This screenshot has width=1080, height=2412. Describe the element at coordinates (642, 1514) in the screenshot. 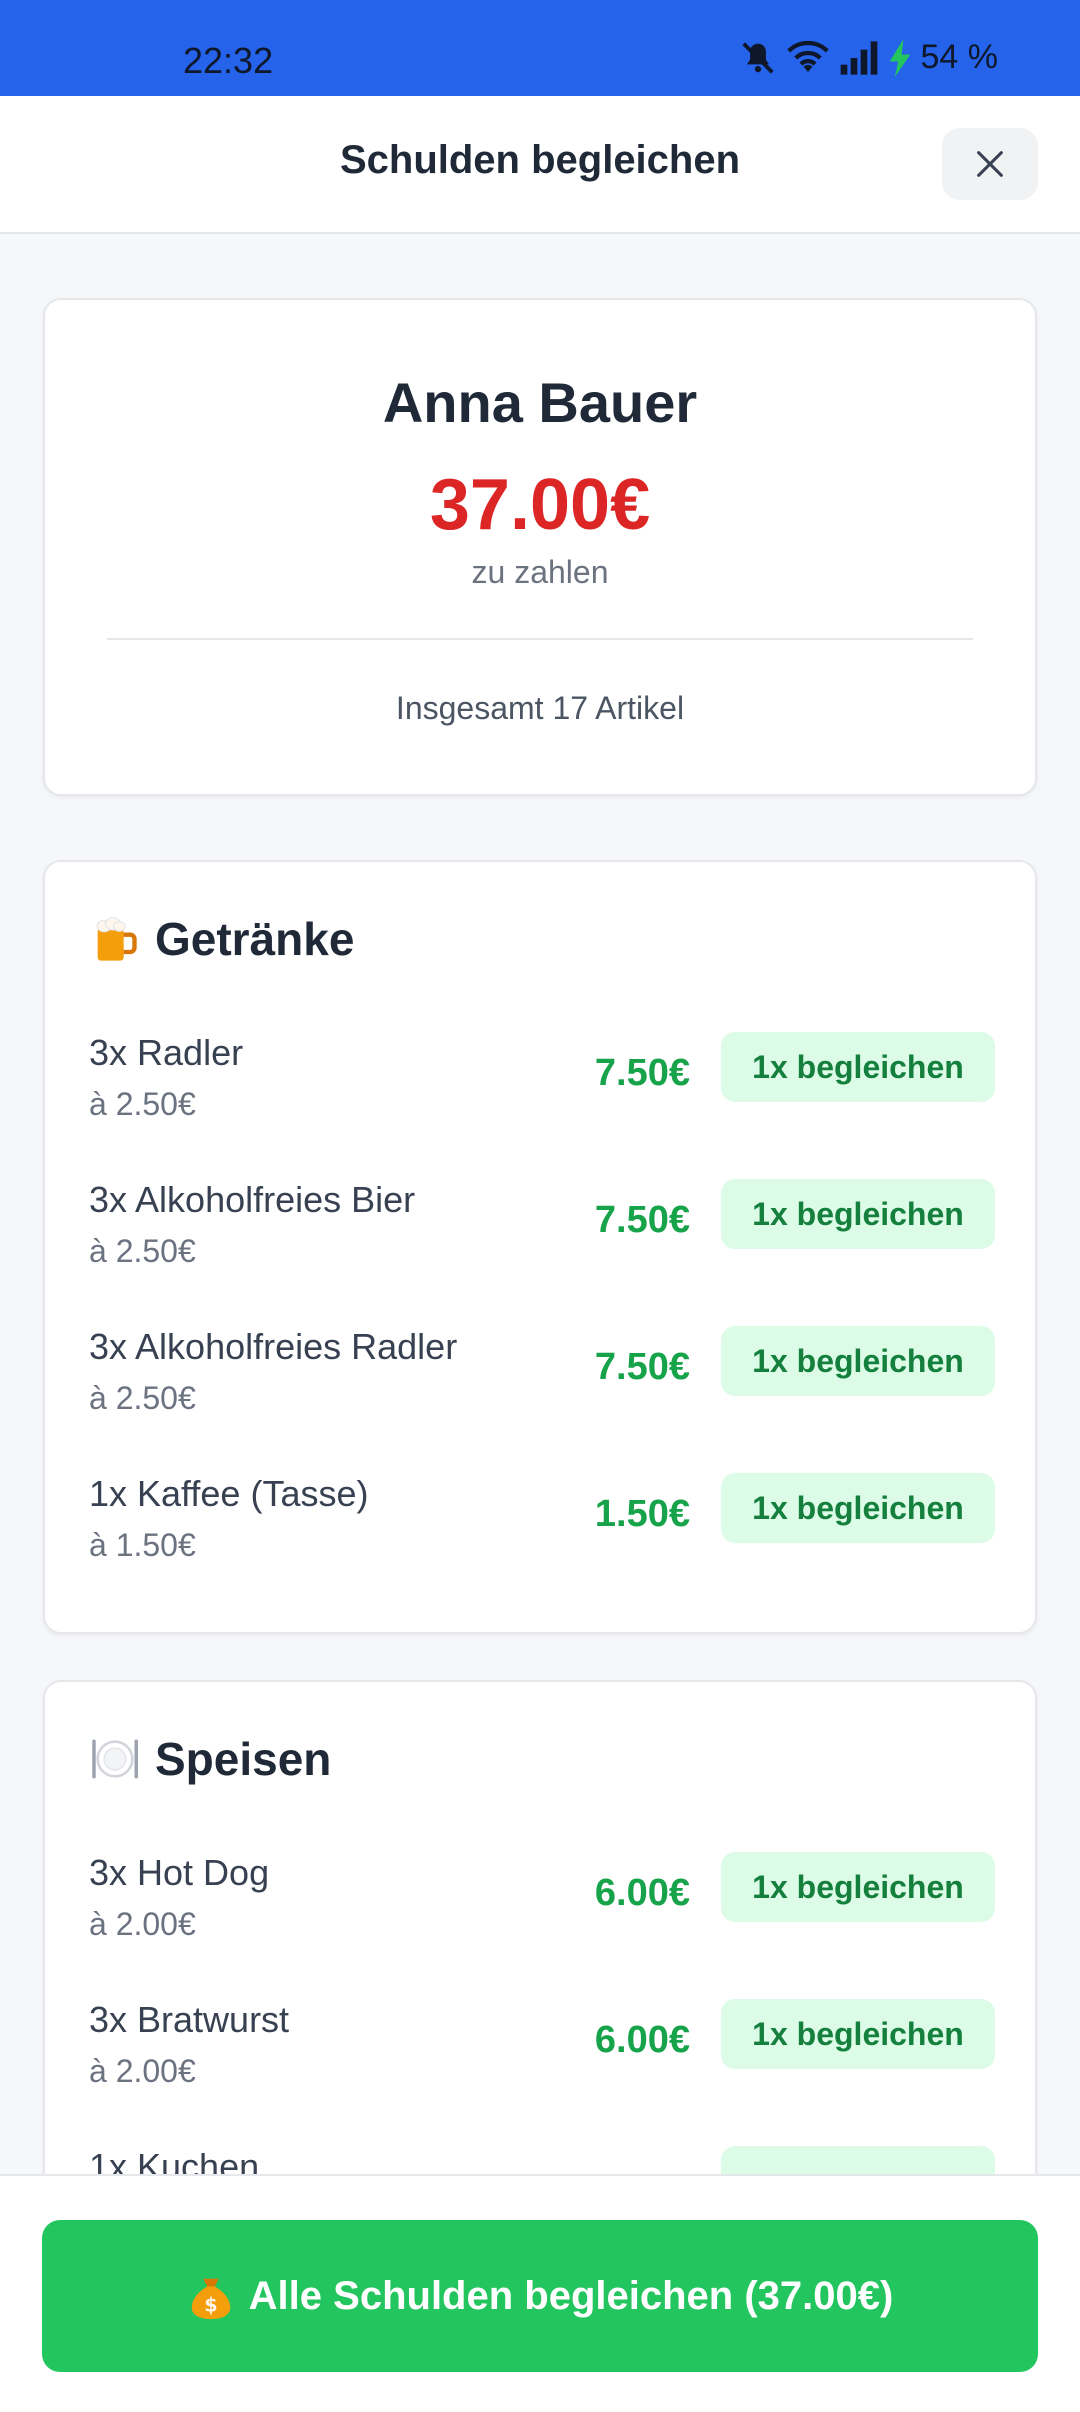

I see `item-total: 1.50€` at that location.